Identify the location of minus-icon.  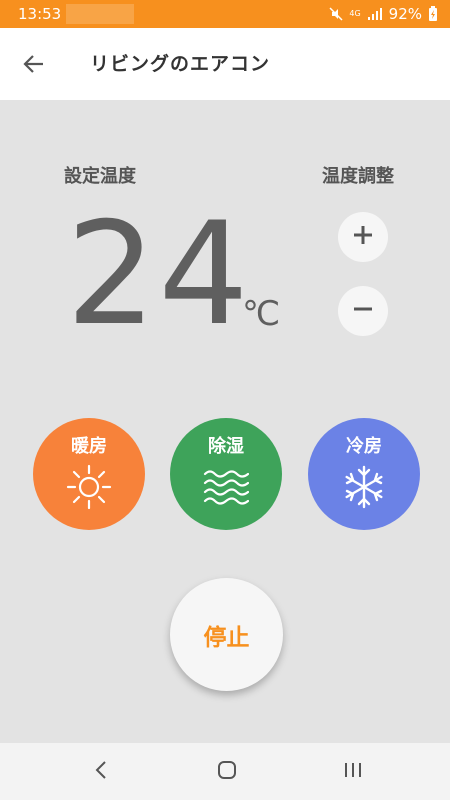
(363, 311).